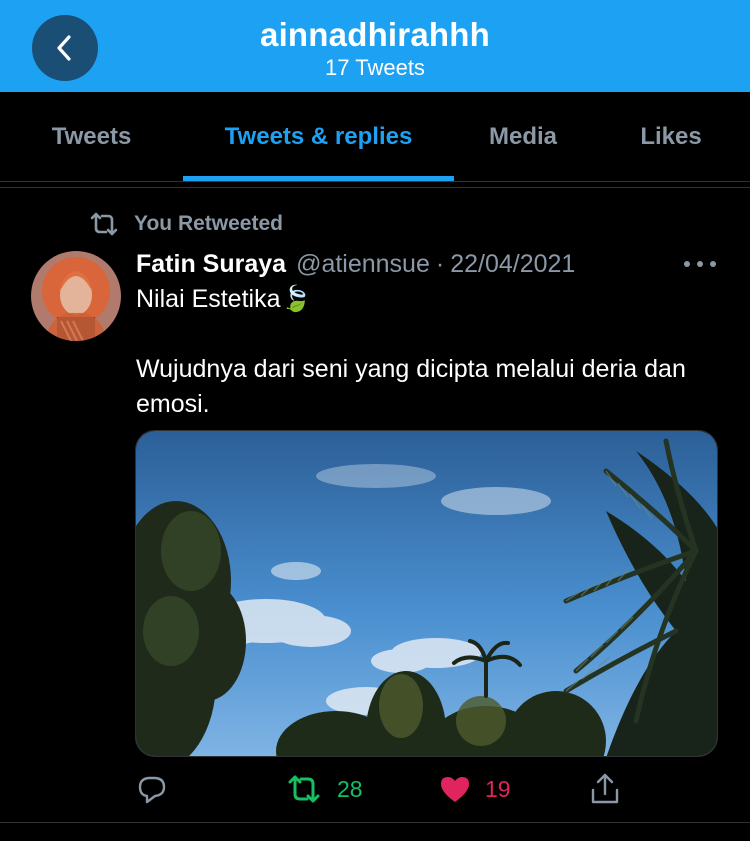 This screenshot has width=750, height=841. I want to click on share-button, so click(605, 789).